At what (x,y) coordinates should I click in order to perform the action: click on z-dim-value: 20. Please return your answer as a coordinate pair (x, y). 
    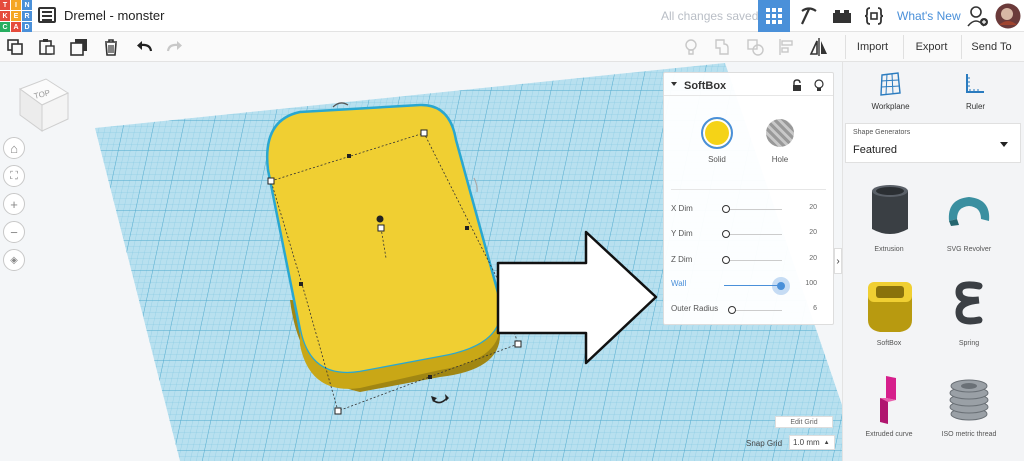
    Looking at the image, I should click on (813, 258).